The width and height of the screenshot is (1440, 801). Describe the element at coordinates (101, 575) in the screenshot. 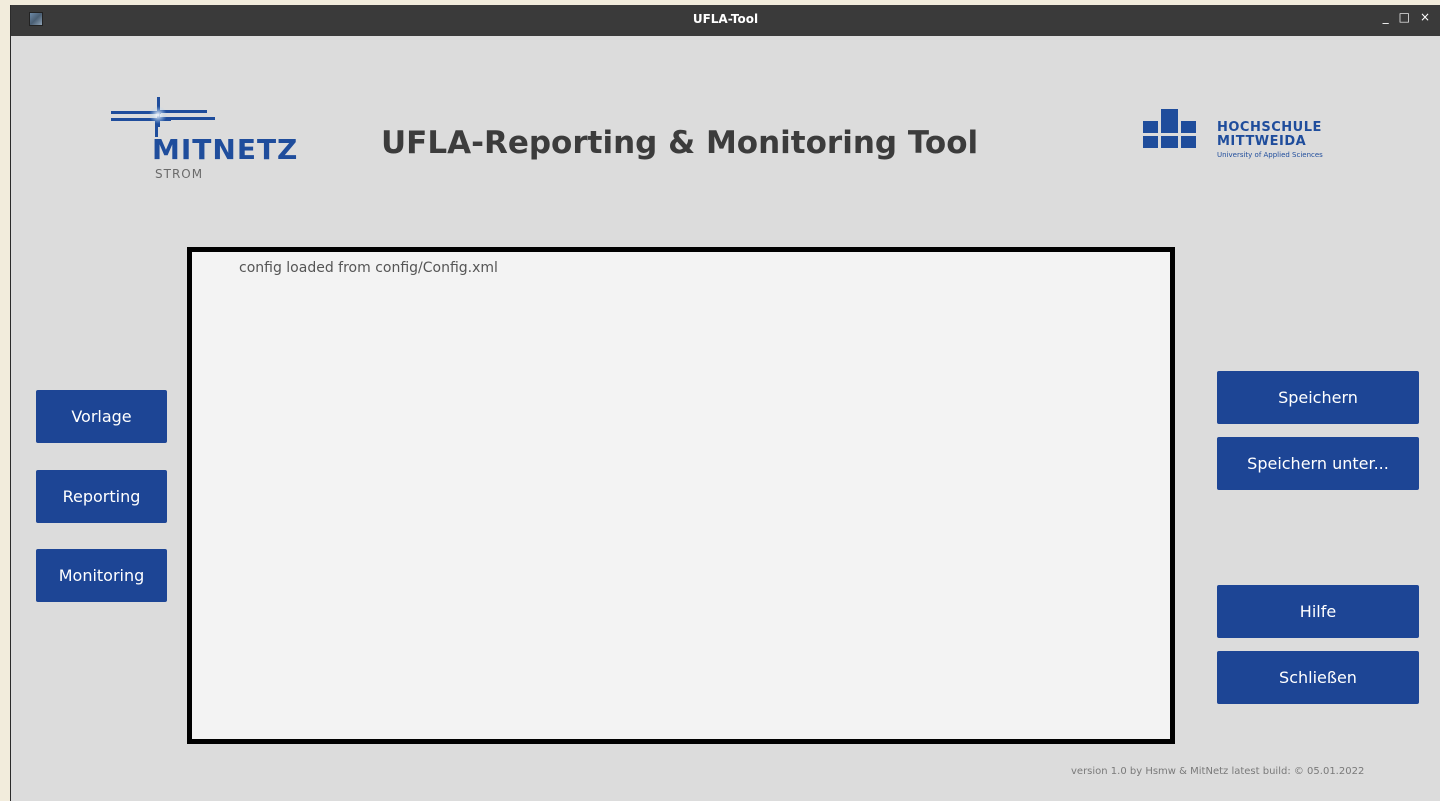

I see `monitoring-button: Monitoring` at that location.